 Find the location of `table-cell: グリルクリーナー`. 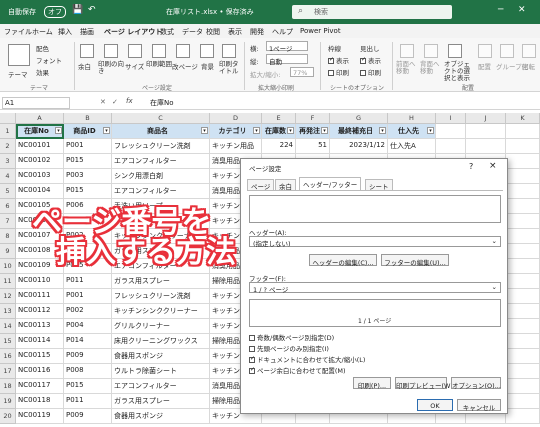

table-cell: グリルクリーナー is located at coordinates (161, 326).